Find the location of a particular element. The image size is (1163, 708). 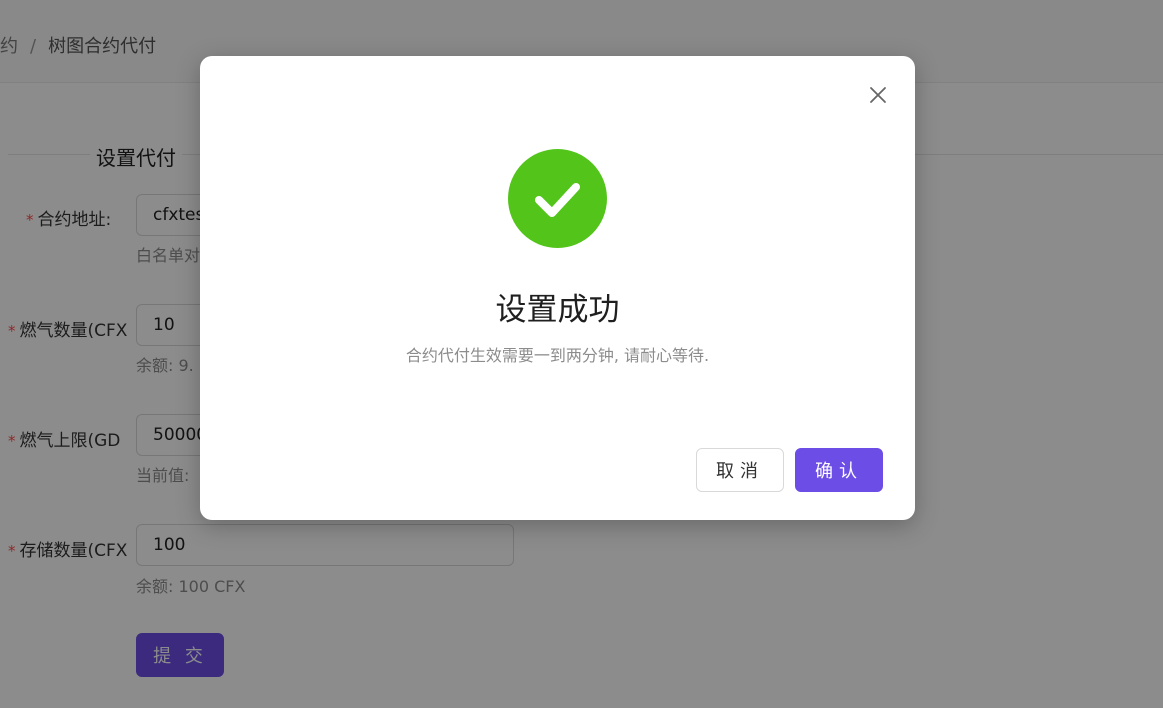

success-check-icon is located at coordinates (557, 198).